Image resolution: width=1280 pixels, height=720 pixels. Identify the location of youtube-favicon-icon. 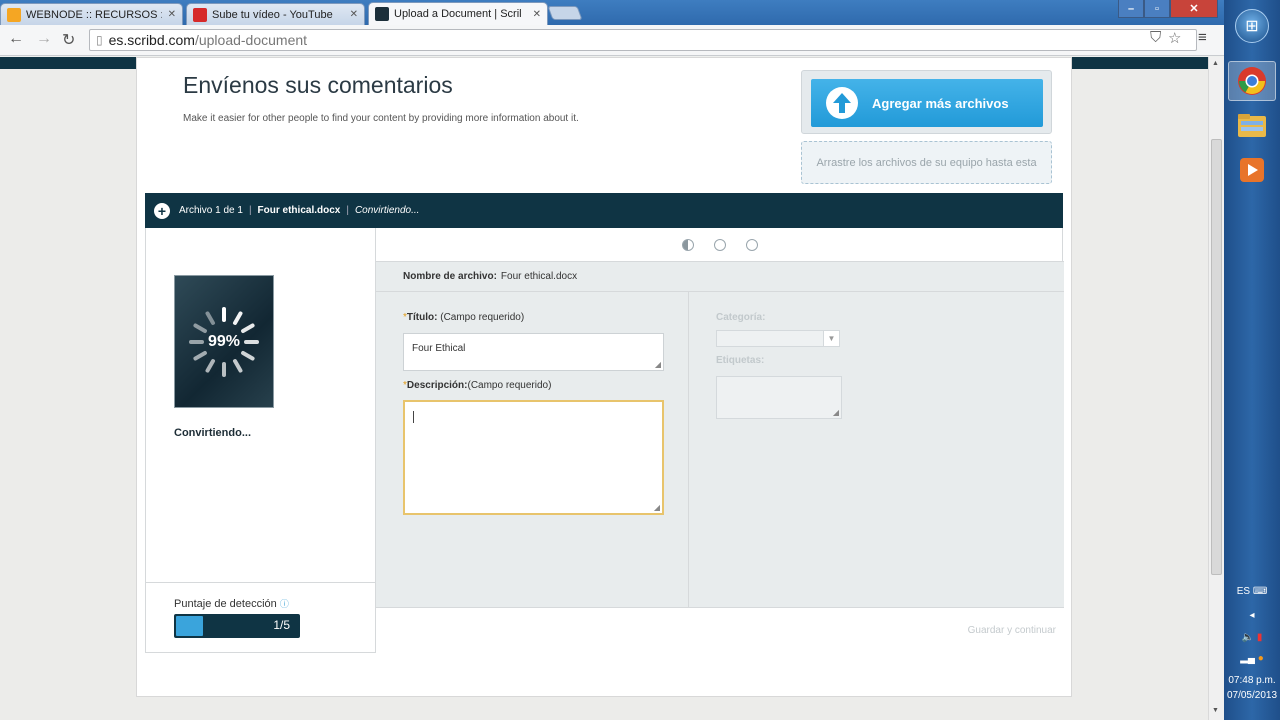
(200, 14).